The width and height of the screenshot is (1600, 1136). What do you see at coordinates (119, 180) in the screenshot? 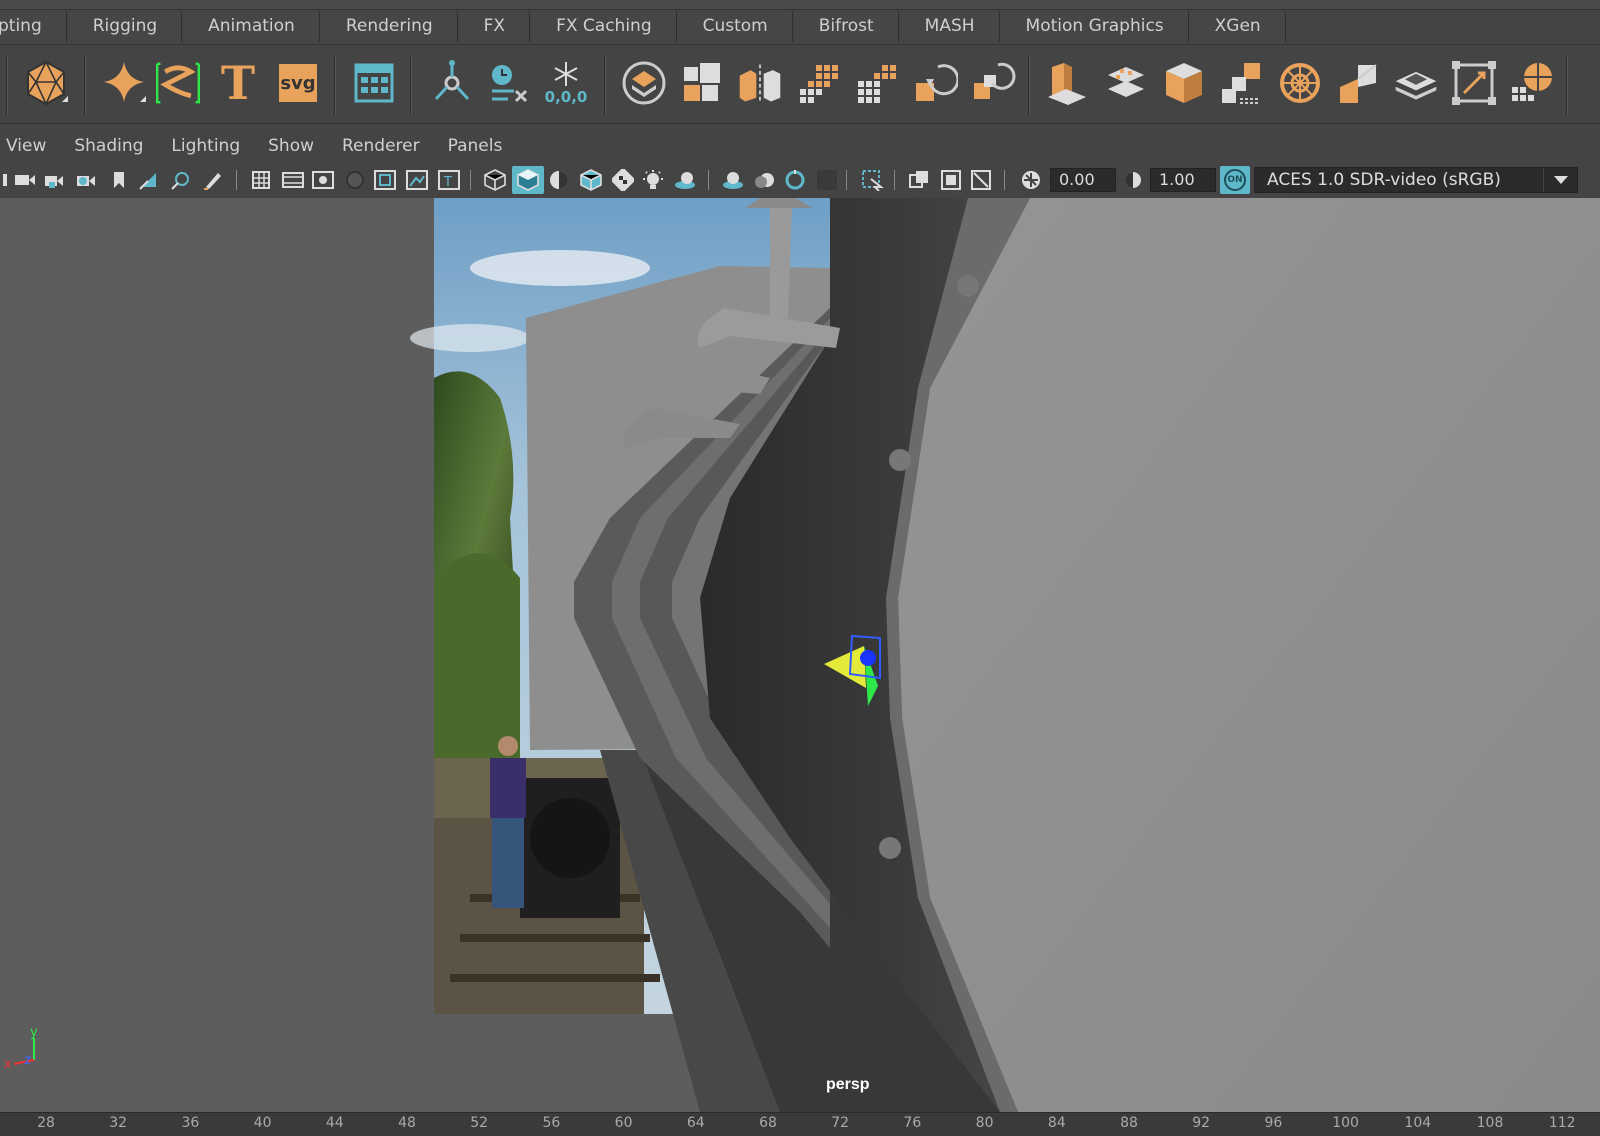
I see `bookmark-icon` at bounding box center [119, 180].